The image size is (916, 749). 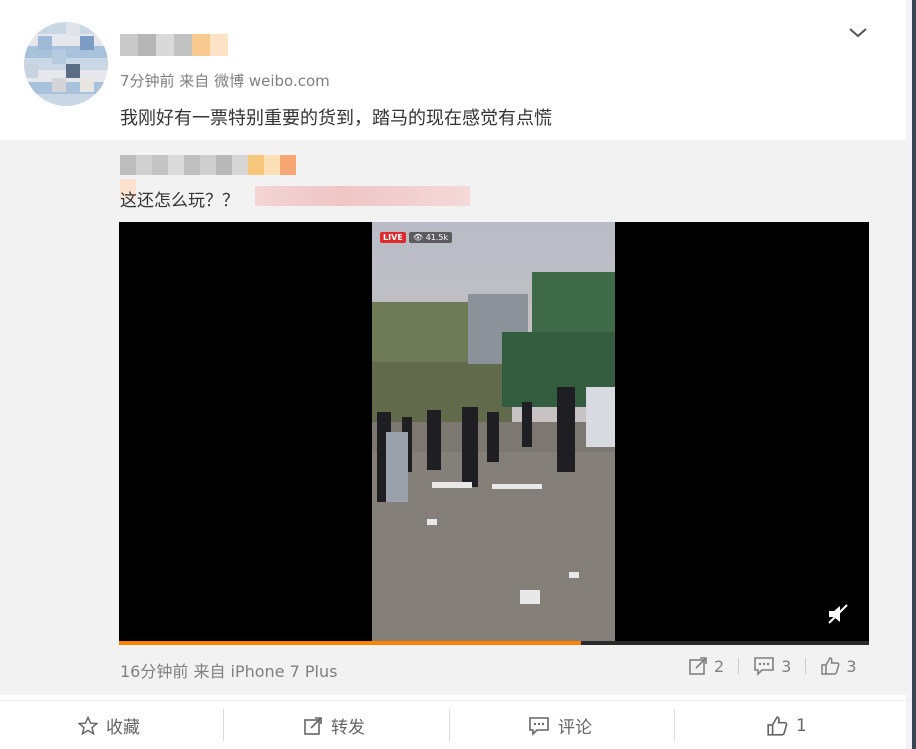 I want to click on live-badge: LIVE, so click(x=393, y=237).